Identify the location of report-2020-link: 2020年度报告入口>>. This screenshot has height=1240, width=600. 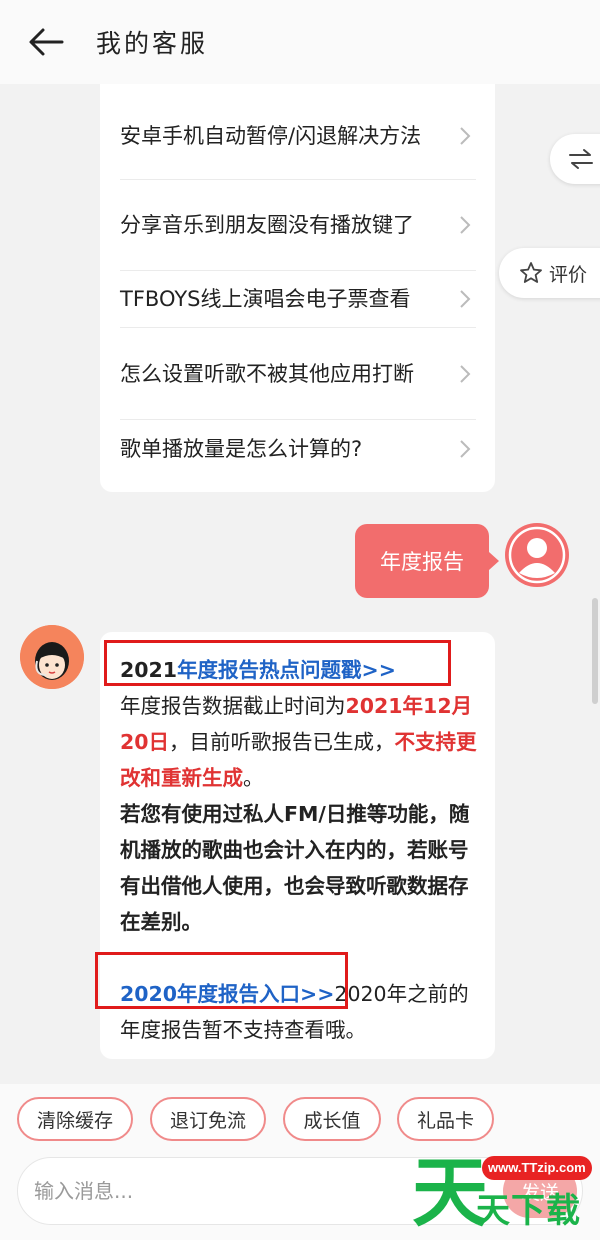
(227, 994).